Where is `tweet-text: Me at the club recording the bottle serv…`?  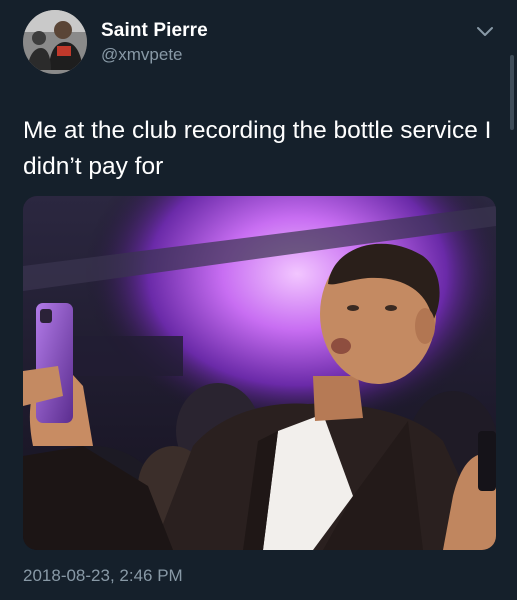
tweet-text: Me at the club recording the bottle serv… is located at coordinates (257, 148).